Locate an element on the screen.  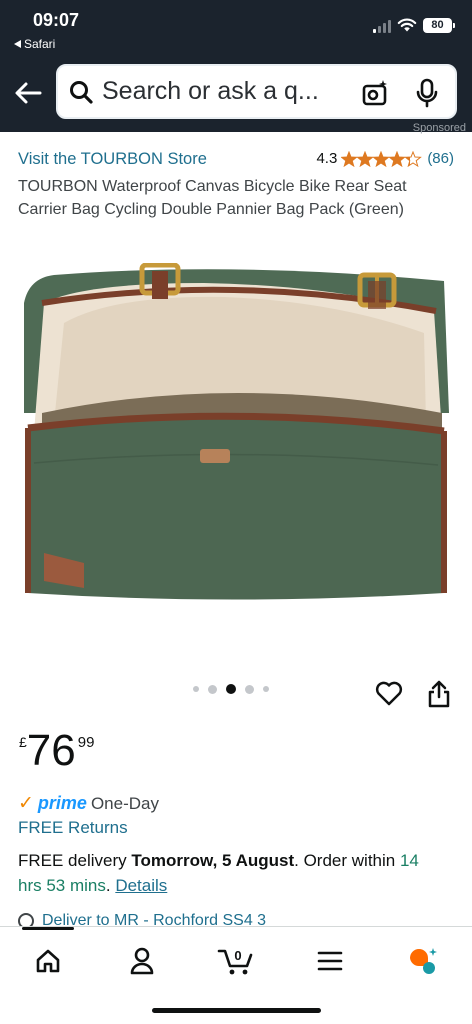
rating-count-link: (86) is located at coordinates (440, 158).